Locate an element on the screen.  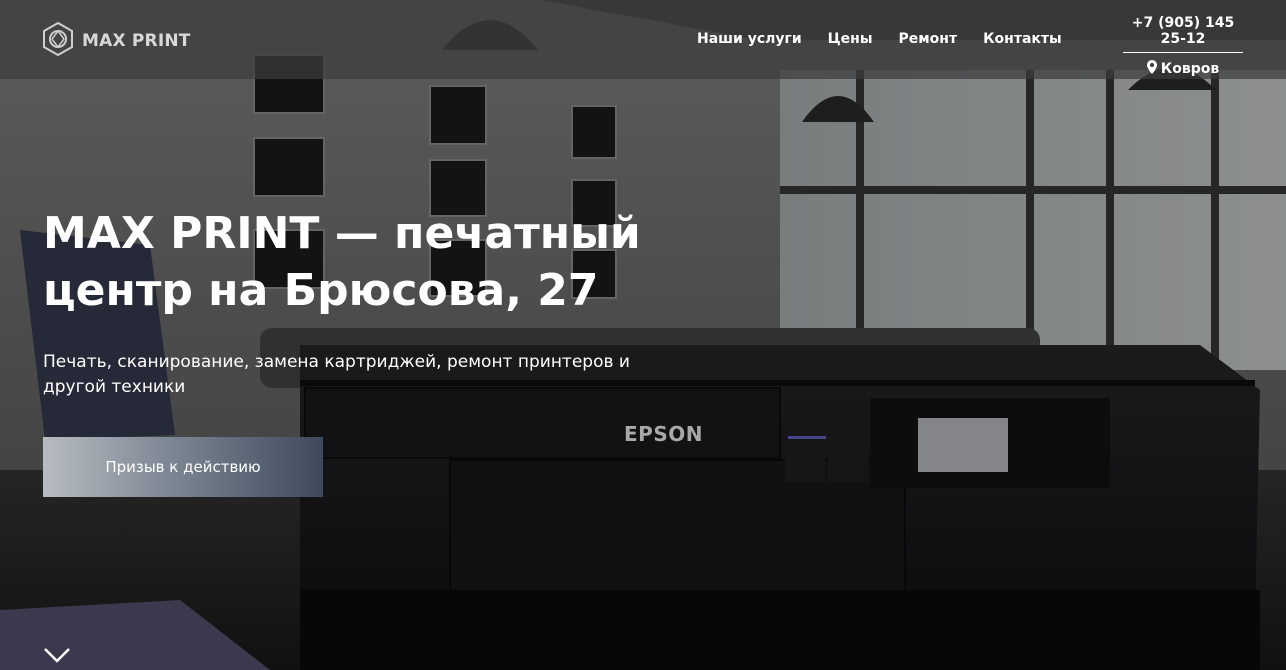
city-selector: Ковров is located at coordinates (1183, 69).